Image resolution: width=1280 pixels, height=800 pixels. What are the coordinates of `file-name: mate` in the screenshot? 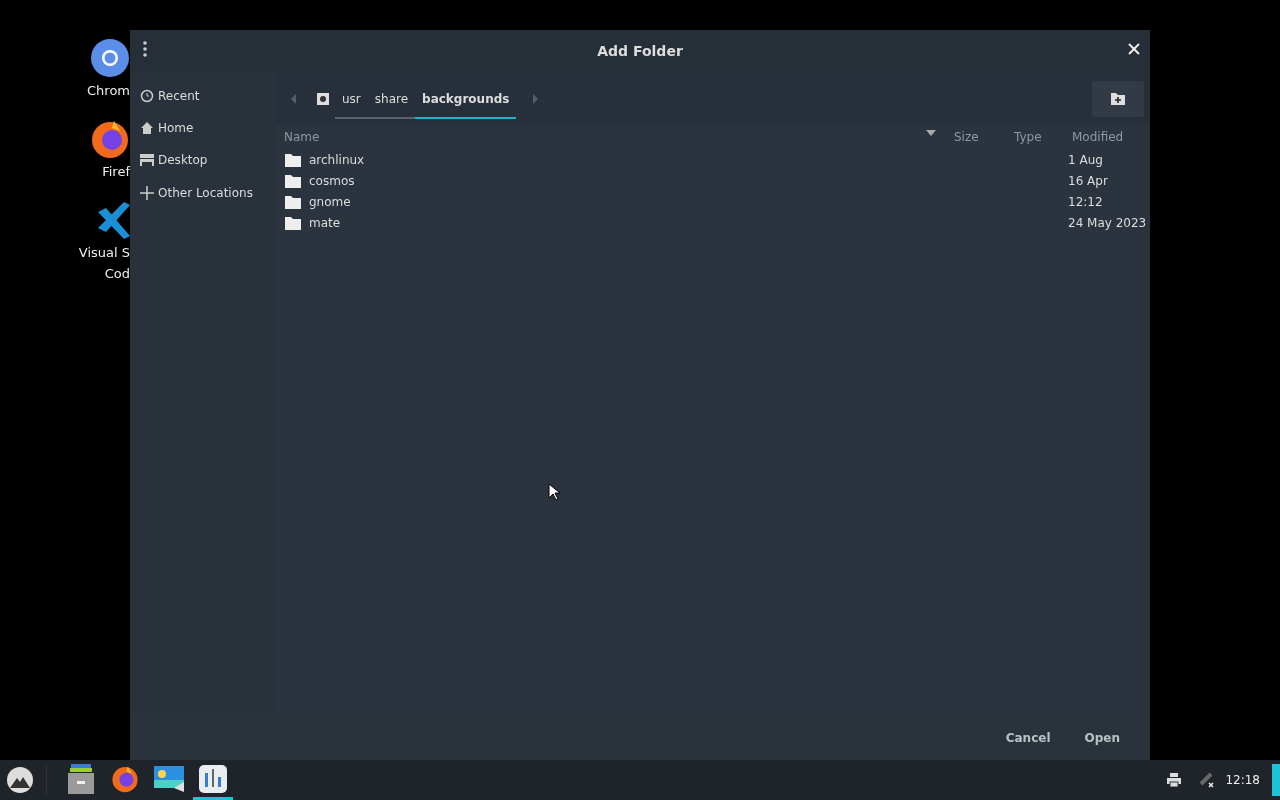 It's located at (676, 222).